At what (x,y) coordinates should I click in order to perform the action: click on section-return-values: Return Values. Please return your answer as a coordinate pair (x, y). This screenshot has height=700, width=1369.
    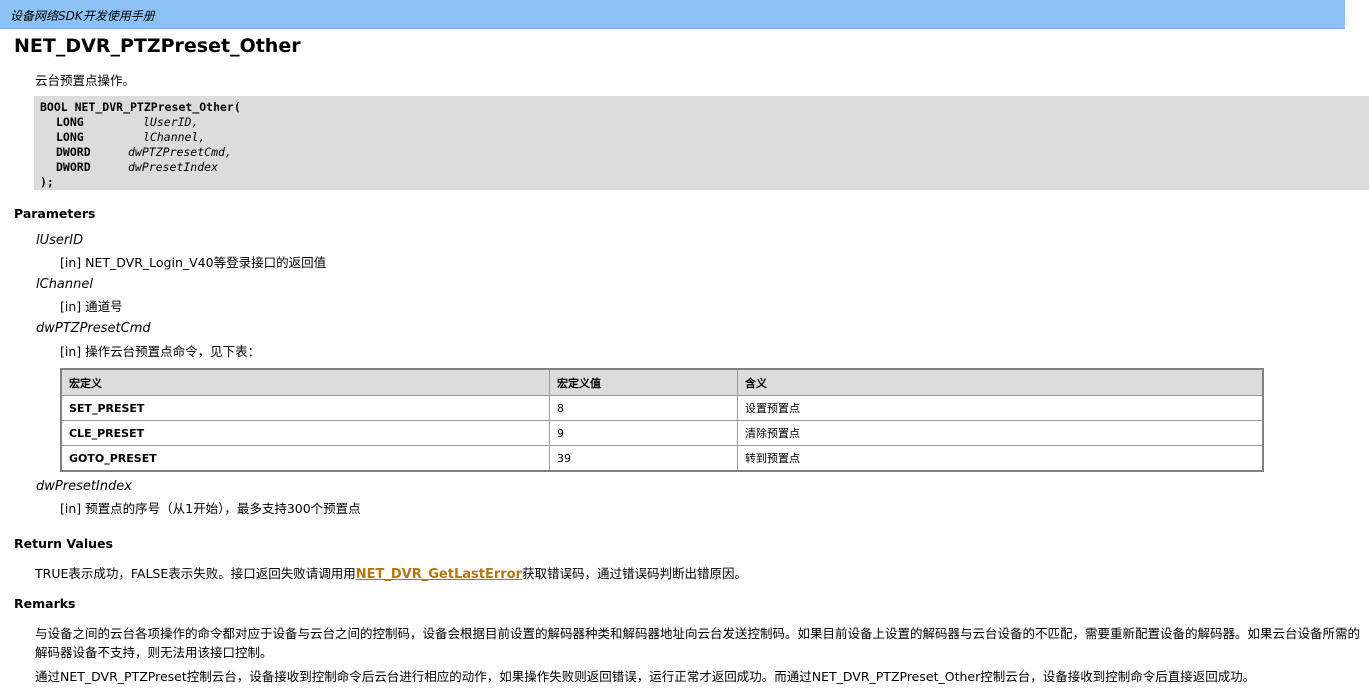
    Looking at the image, I should click on (63, 543).